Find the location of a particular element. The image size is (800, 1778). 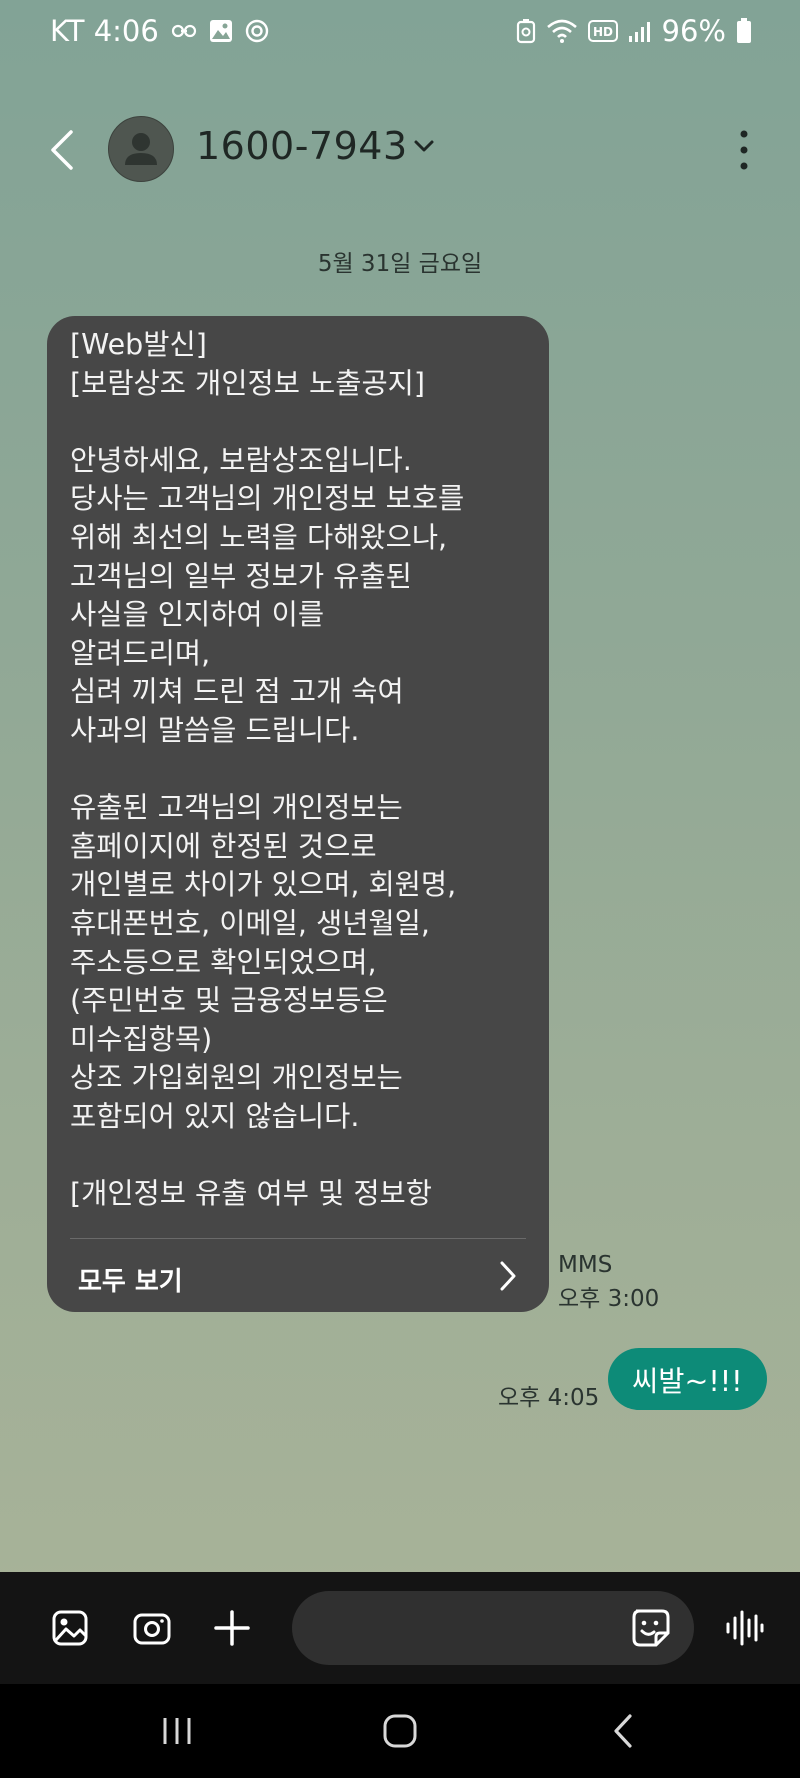

date-separator: 5월 31일 금요일 is located at coordinates (400, 264).